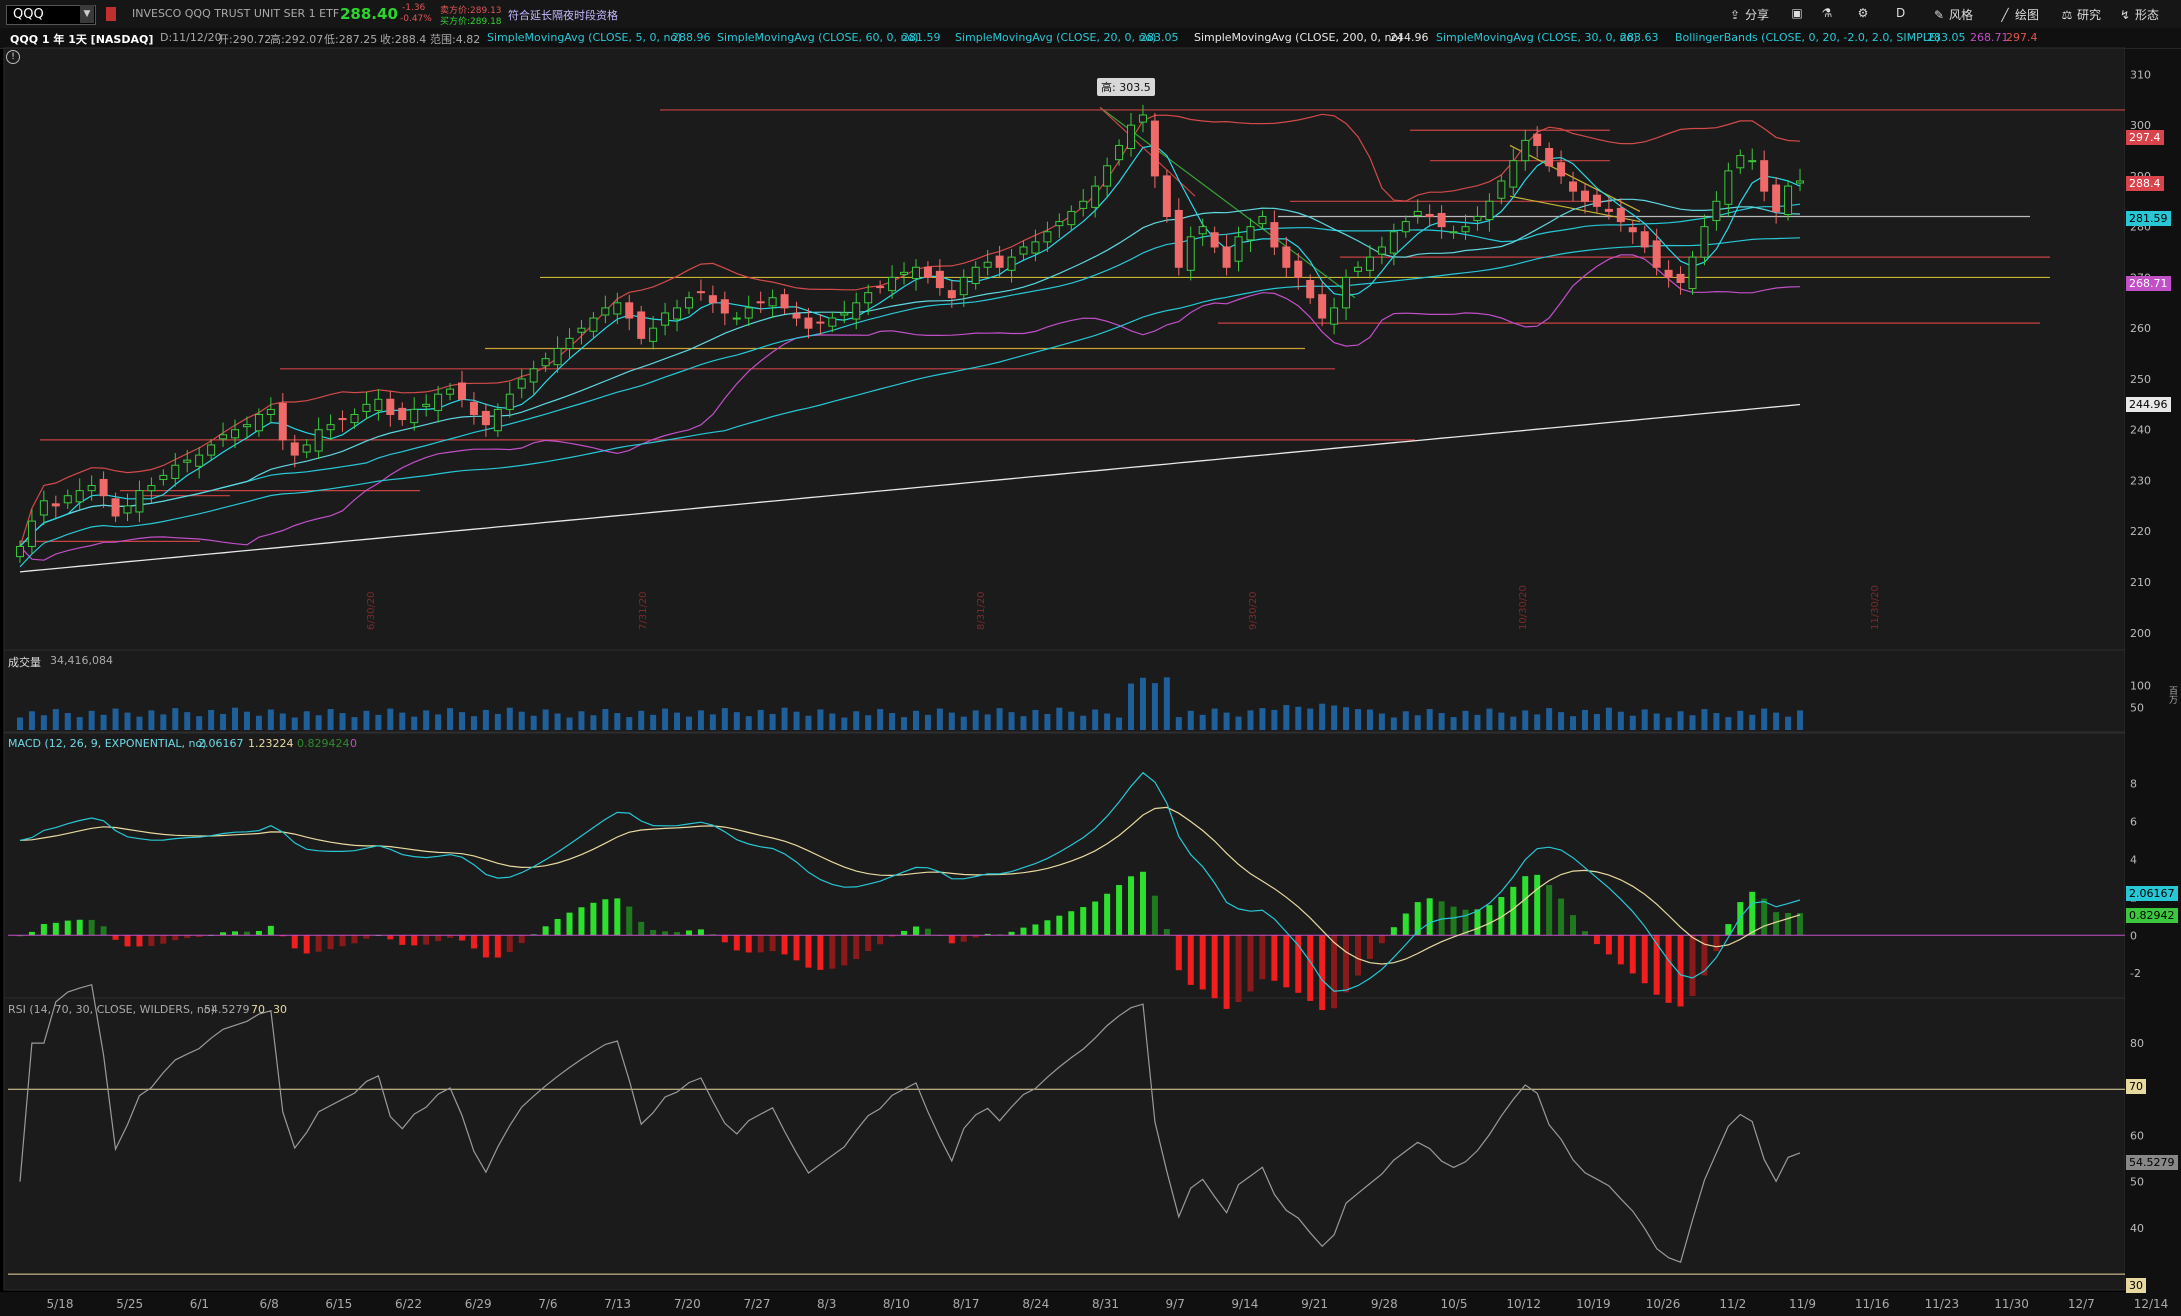 The height and width of the screenshot is (1316, 2181). What do you see at coordinates (408, 1304) in the screenshot?
I see `x-axis-label: 6/22` at bounding box center [408, 1304].